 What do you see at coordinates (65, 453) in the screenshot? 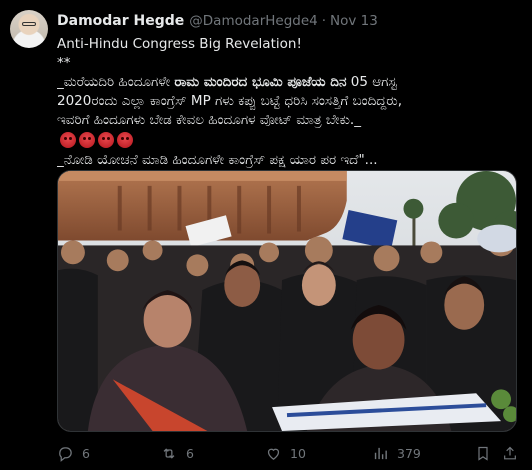
I see `reply-icon` at bounding box center [65, 453].